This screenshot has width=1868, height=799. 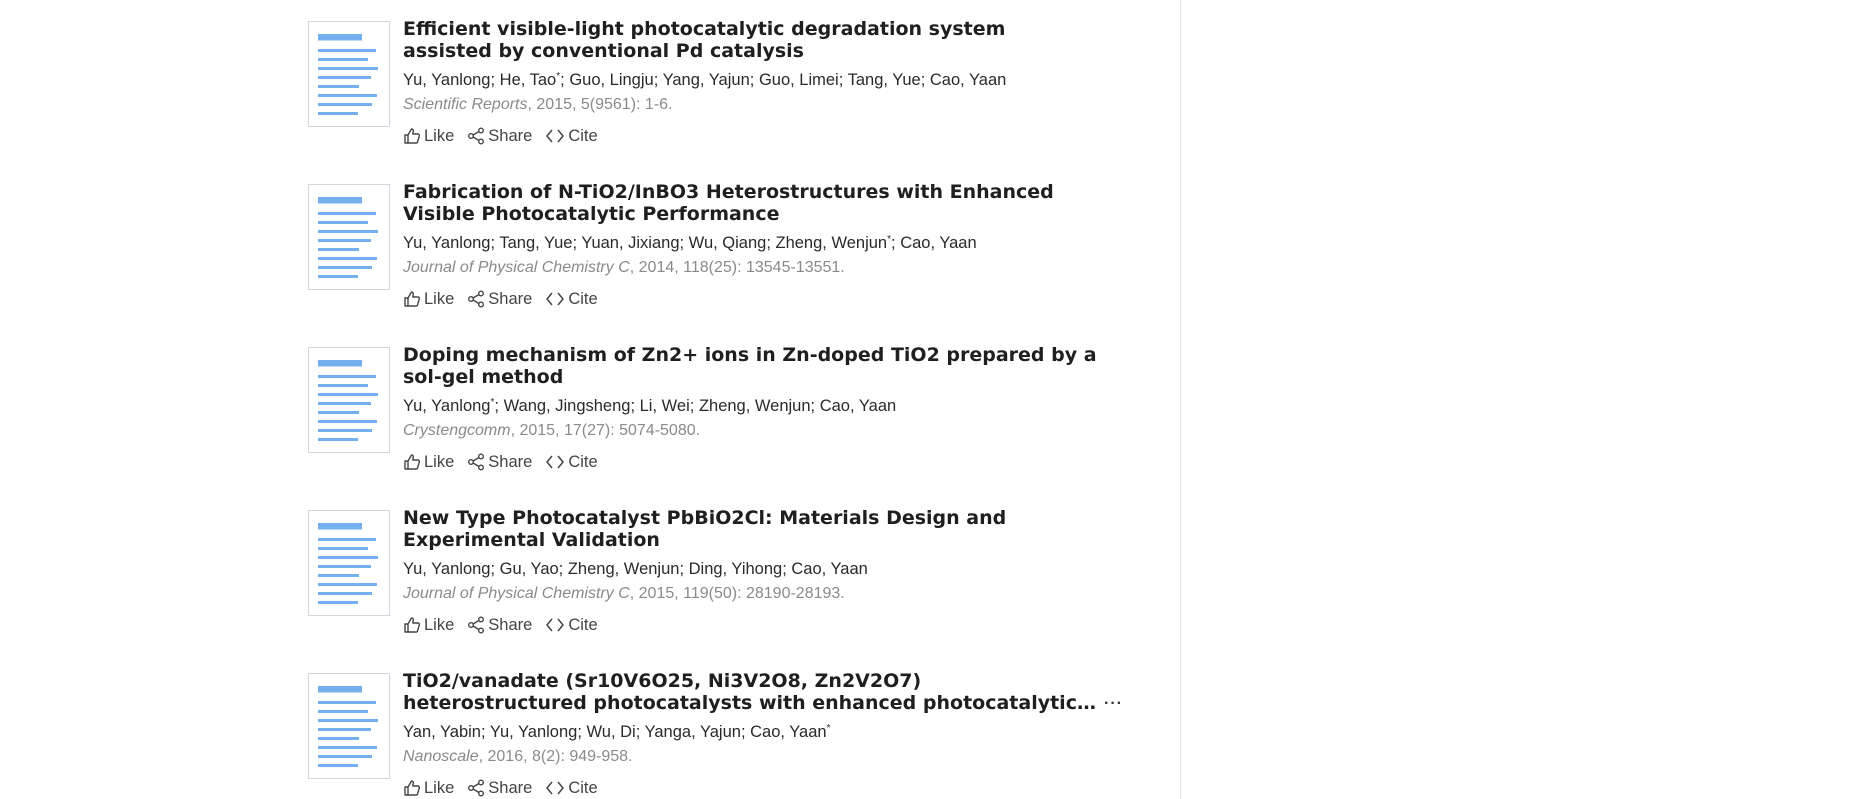 What do you see at coordinates (516, 267) in the screenshot?
I see `journal-name: Journal of Physical Chemistry C` at bounding box center [516, 267].